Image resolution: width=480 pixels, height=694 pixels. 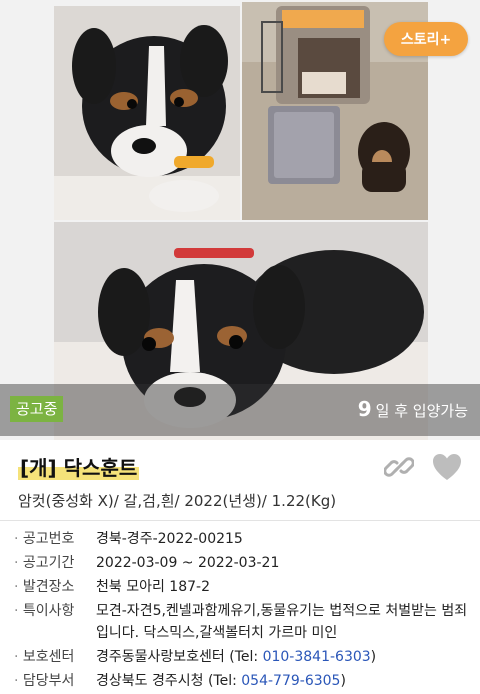 I want to click on action-icons, so click(x=423, y=467).